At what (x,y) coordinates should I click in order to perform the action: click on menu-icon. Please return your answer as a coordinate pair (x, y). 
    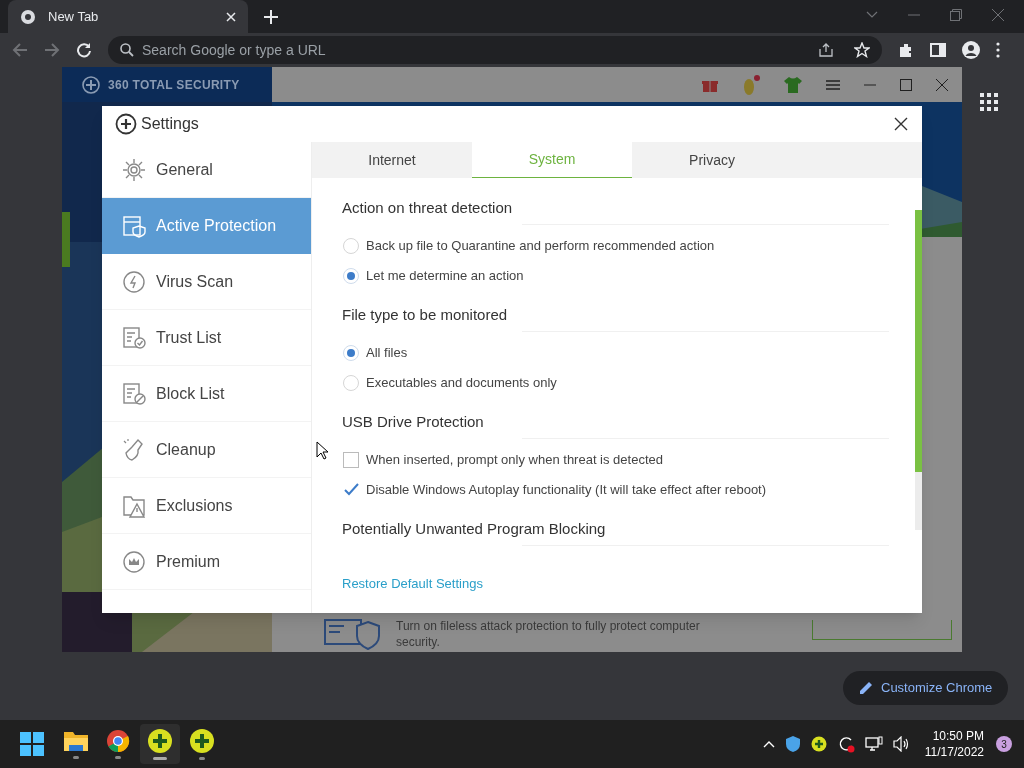
    Looking at the image, I should click on (833, 84).